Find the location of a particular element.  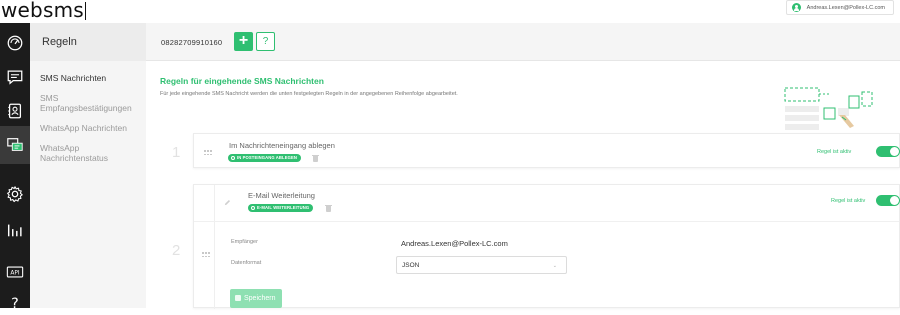

rule-number: 2 is located at coordinates (176, 250).